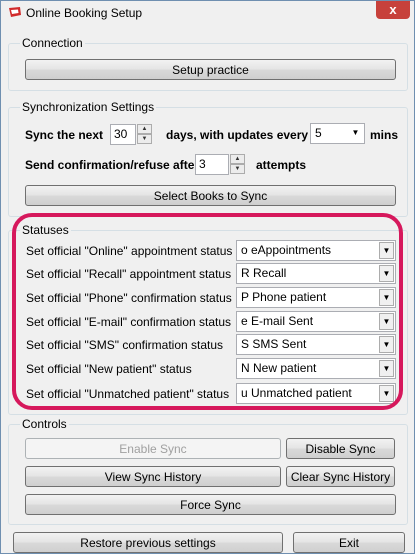 This screenshot has width=415, height=554. Describe the element at coordinates (153, 448) in the screenshot. I see `enable-sync-button: Enable Sync` at that location.